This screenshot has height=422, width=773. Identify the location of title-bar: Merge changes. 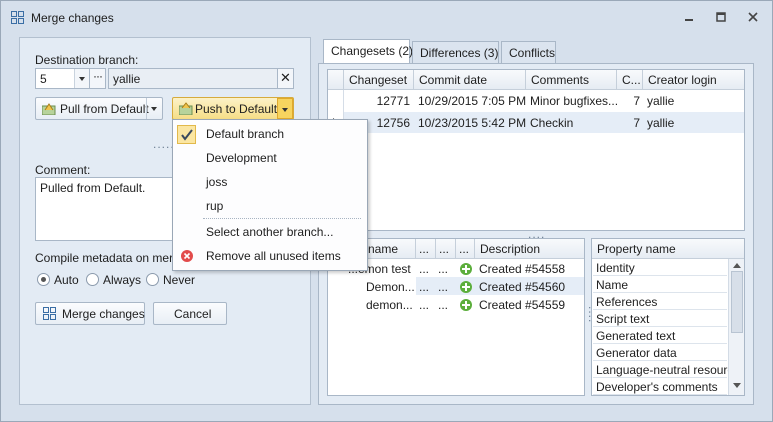
(386, 17).